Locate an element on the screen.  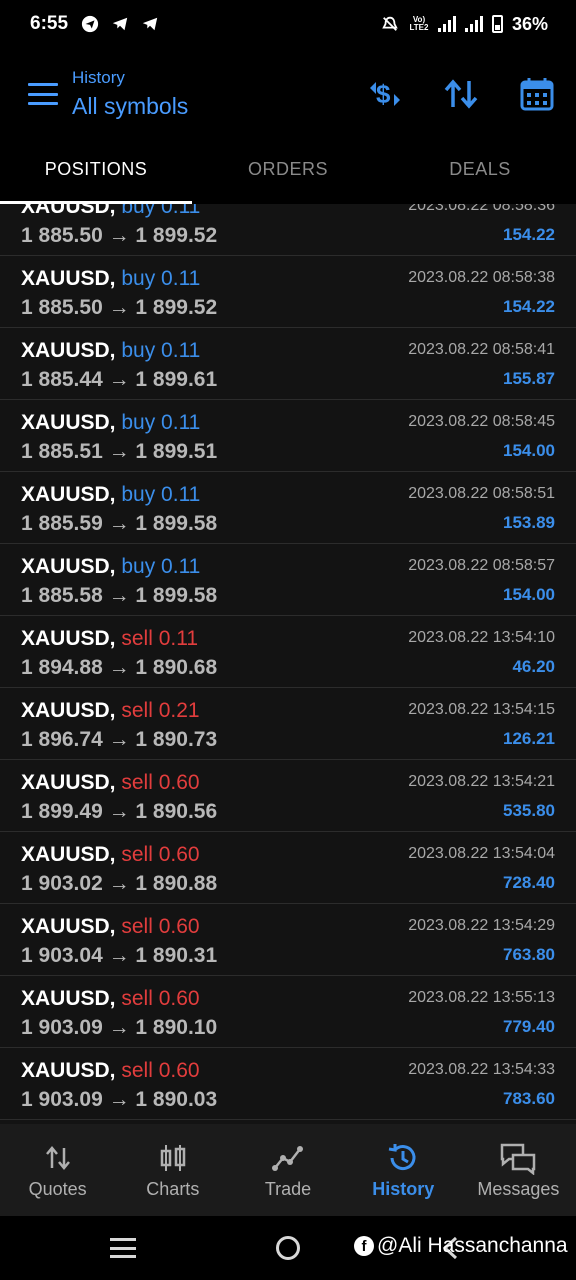
home-icon is located at coordinates (288, 1248).